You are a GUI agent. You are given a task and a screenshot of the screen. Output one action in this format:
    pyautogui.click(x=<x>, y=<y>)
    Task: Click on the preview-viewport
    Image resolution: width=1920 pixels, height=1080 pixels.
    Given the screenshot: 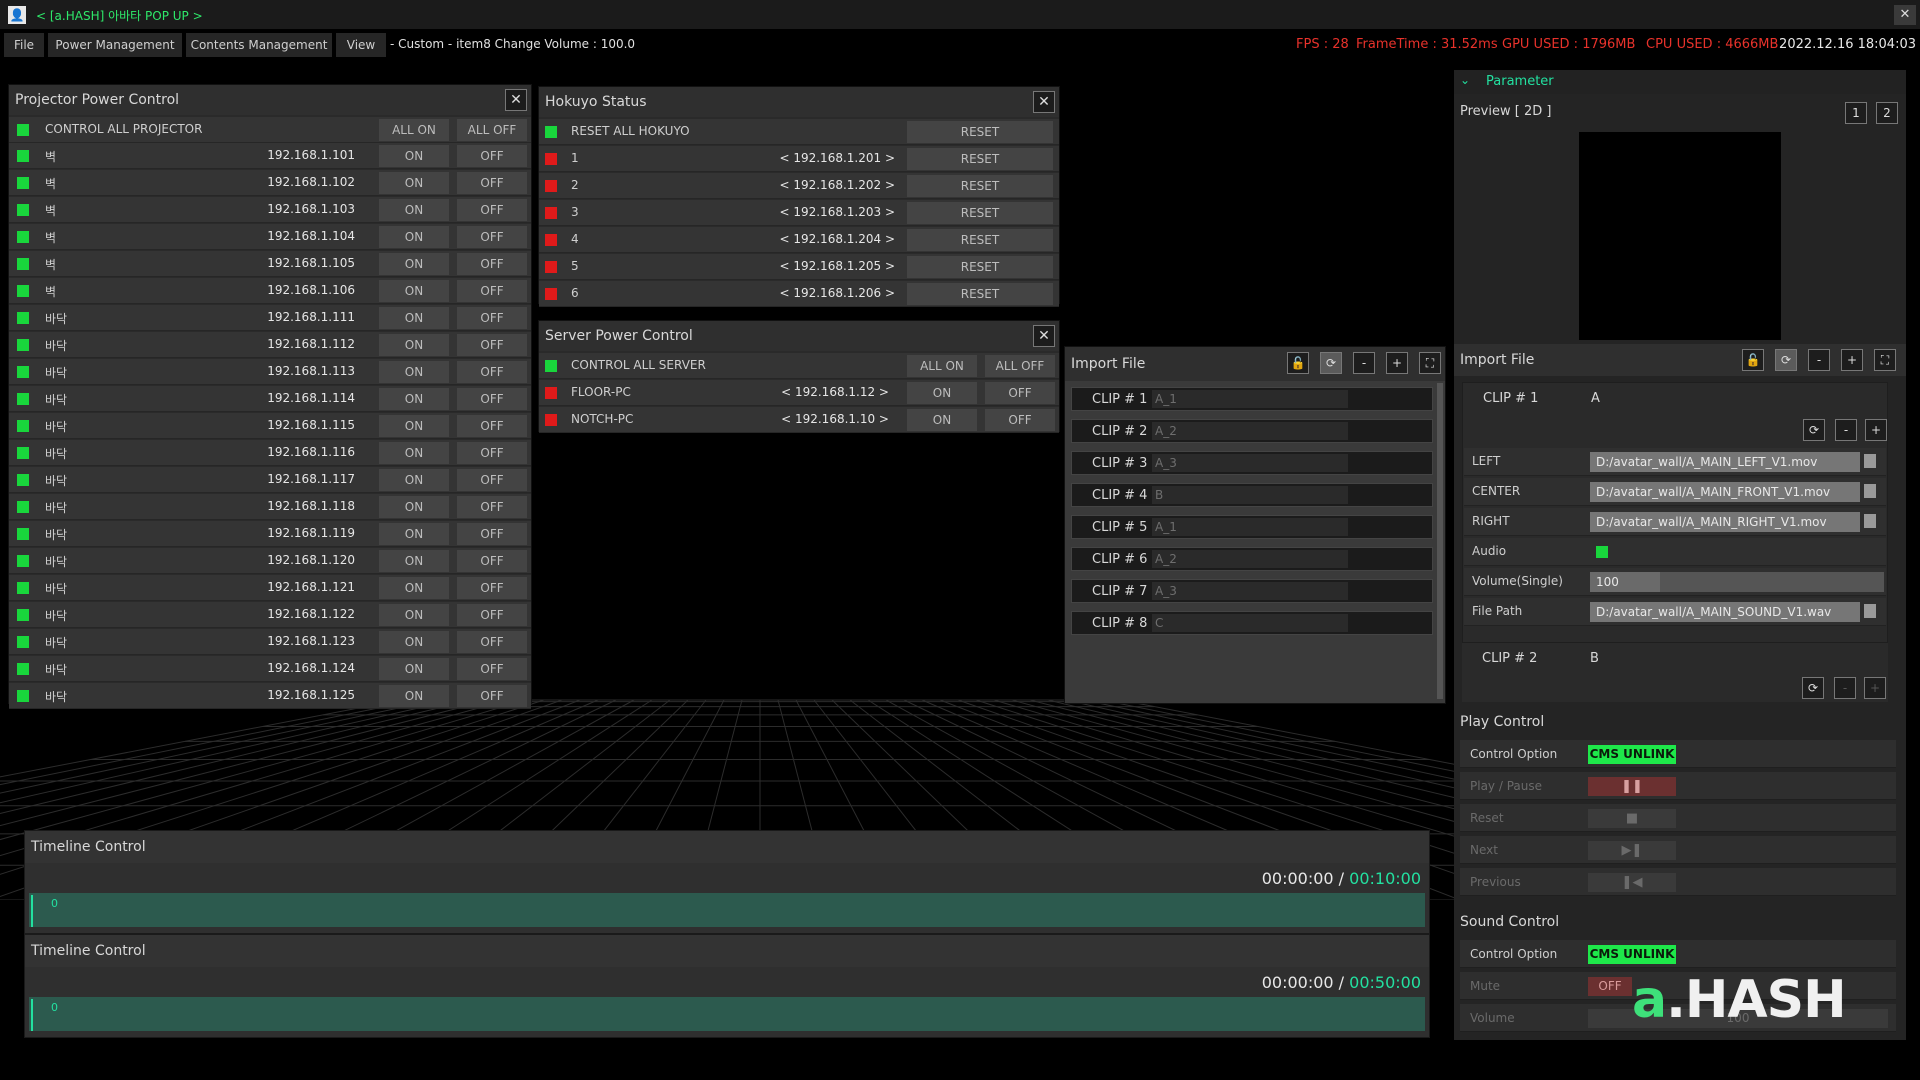 What is the action you would take?
    pyautogui.click(x=1680, y=236)
    